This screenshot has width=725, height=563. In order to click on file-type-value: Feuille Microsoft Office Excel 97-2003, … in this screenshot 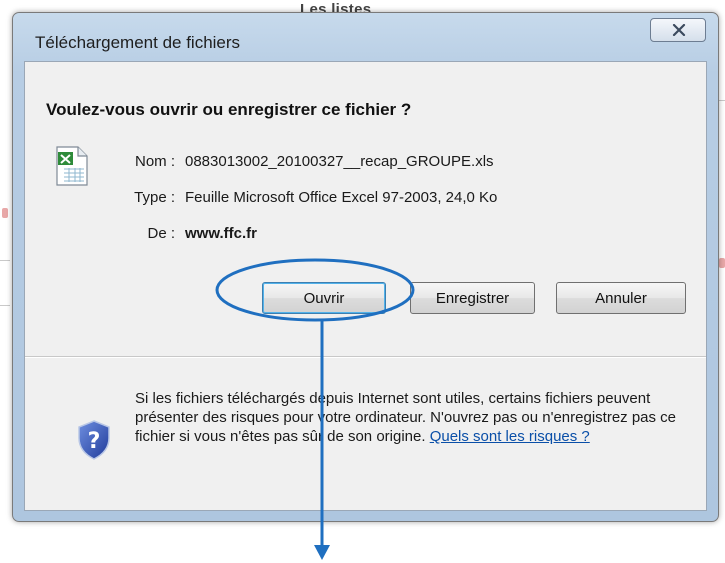, I will do `click(341, 197)`.